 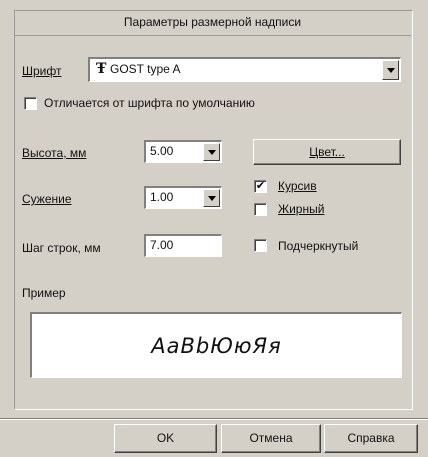 What do you see at coordinates (244, 69) in the screenshot?
I see `font-select: Ŧ GOST type A` at bounding box center [244, 69].